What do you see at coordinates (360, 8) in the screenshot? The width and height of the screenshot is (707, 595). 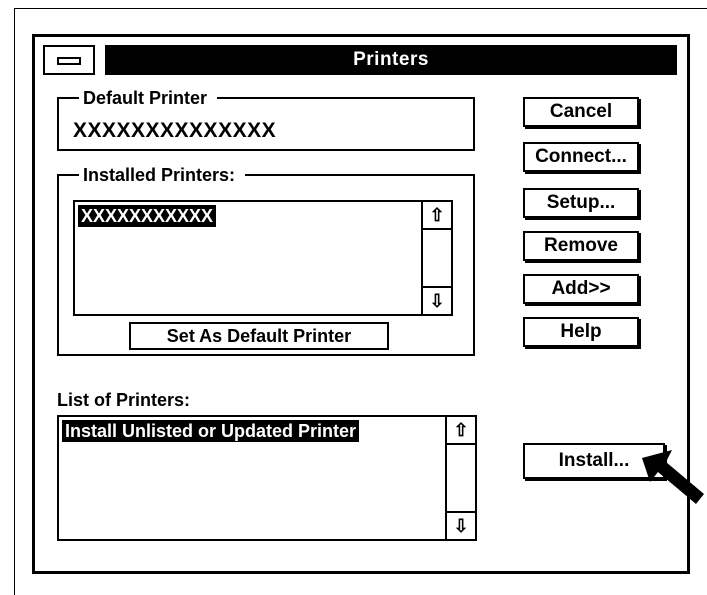 I see `page-edge-top` at bounding box center [360, 8].